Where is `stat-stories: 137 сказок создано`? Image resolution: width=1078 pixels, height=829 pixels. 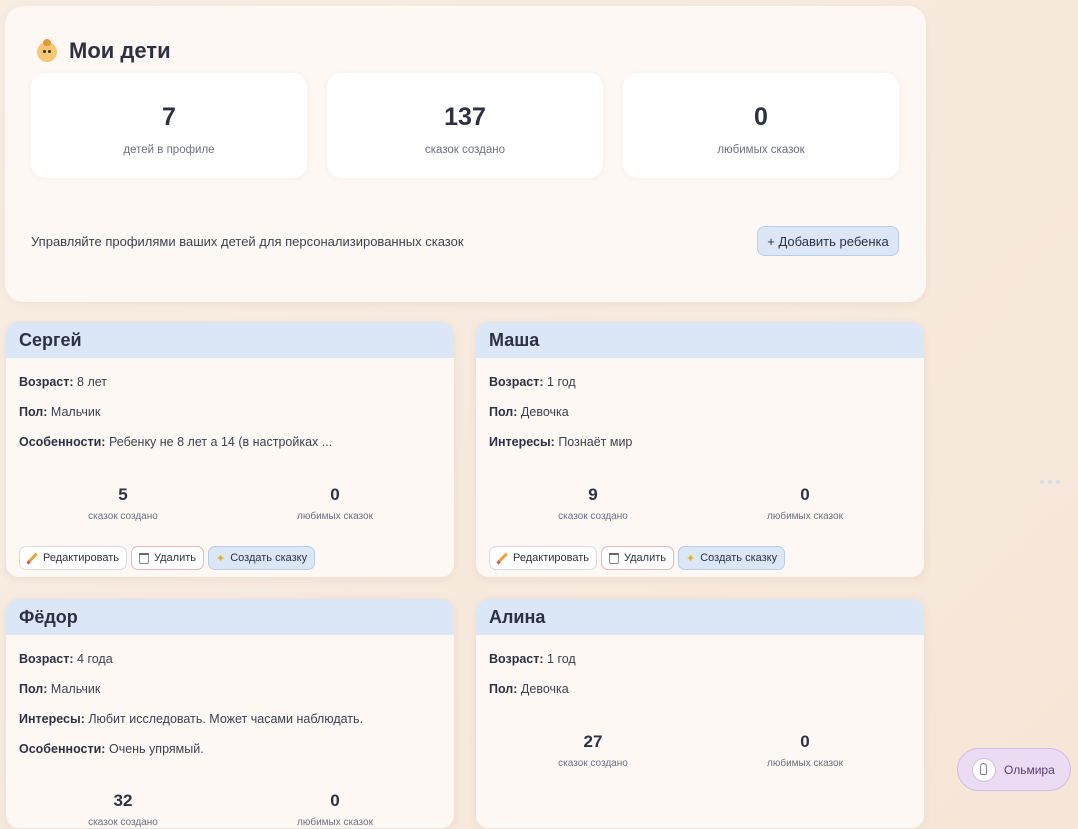
stat-stories: 137 сказок создано is located at coordinates (465, 125).